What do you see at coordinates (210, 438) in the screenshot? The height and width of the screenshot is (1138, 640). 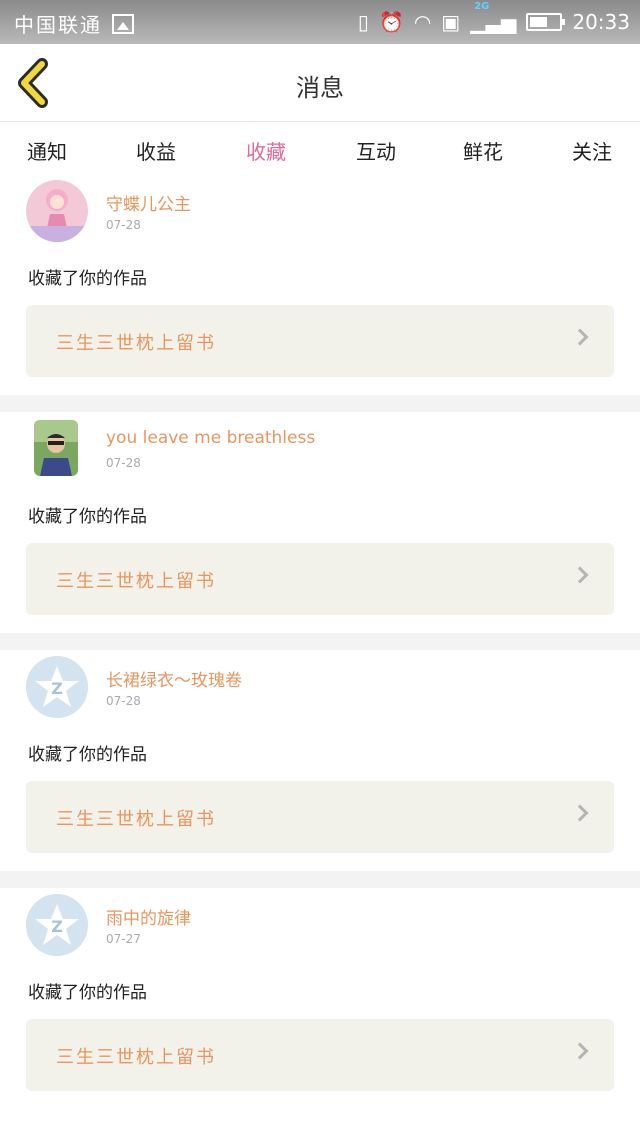 I see `user-name: you leave me breathless` at bounding box center [210, 438].